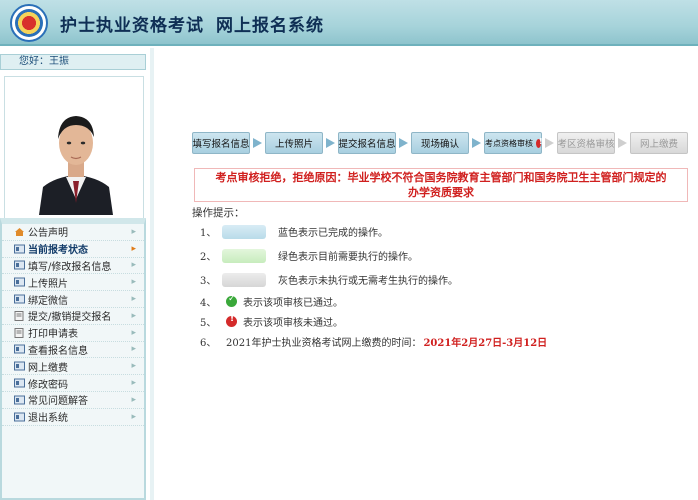 This screenshot has width=698, height=500. Describe the element at coordinates (659, 143) in the screenshot. I see `step-online-payment: 网上缴费` at that location.